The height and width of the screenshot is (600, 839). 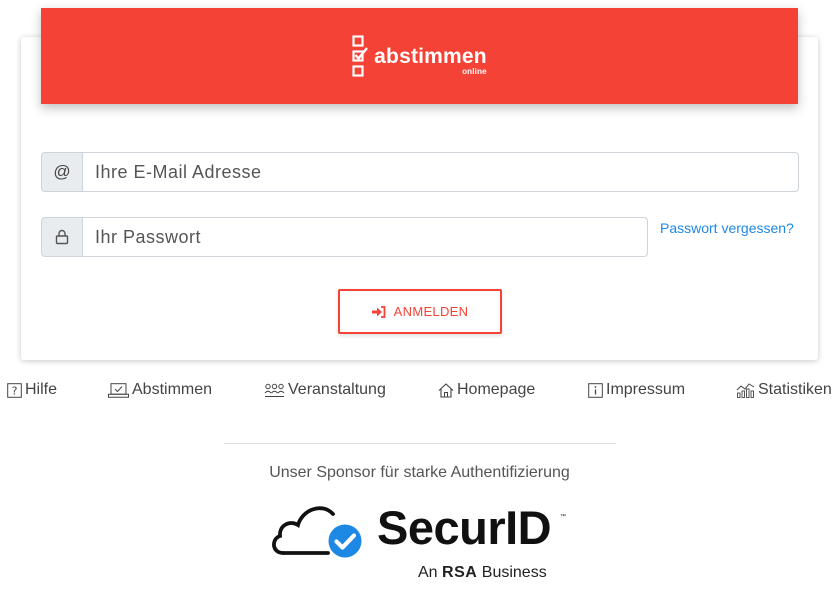 What do you see at coordinates (595, 390) in the screenshot?
I see `info-icon` at bounding box center [595, 390].